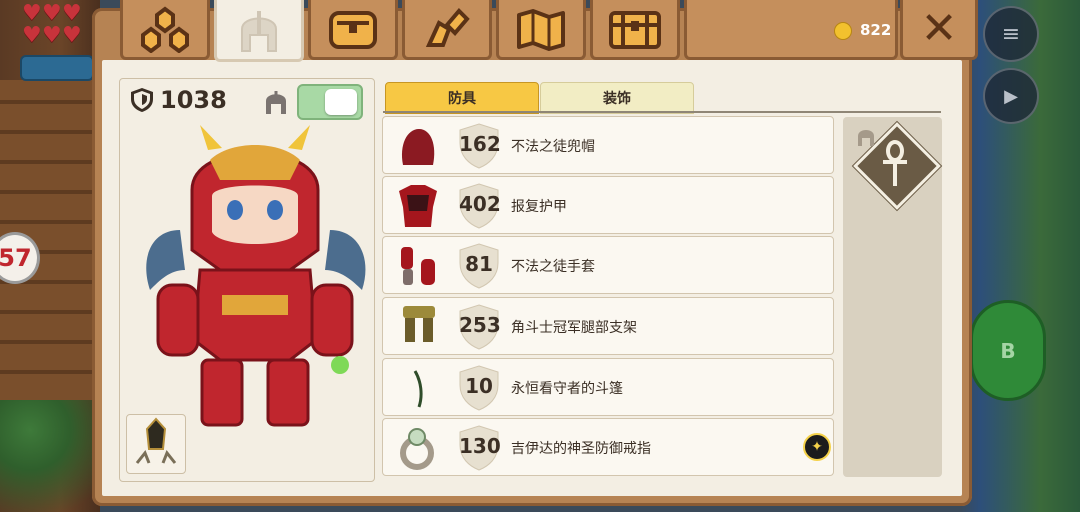 This screenshot has height=512, width=1080. Describe the element at coordinates (341, 102) in the screenshot. I see `toggle-knob` at that location.